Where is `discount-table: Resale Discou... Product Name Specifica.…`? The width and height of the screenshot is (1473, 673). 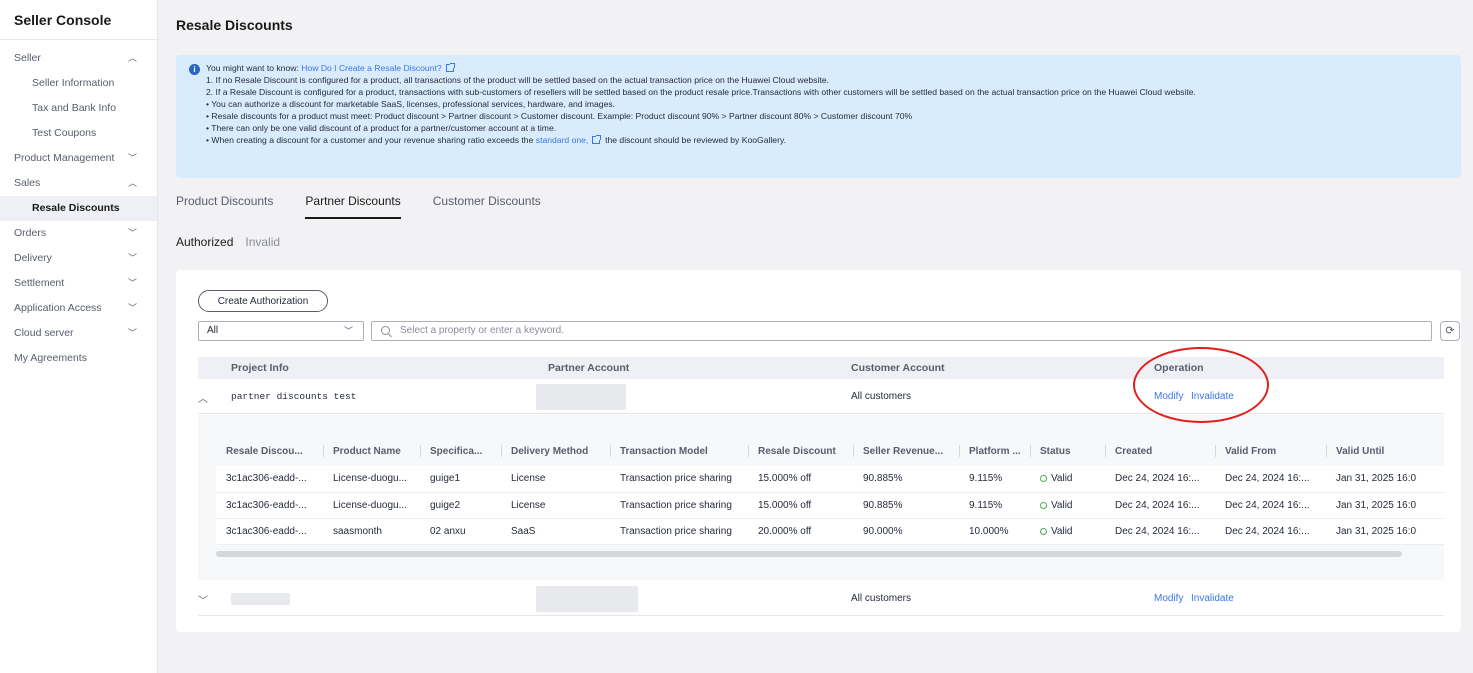 discount-table: Resale Discou... Product Name Specifica.… is located at coordinates (830, 490).